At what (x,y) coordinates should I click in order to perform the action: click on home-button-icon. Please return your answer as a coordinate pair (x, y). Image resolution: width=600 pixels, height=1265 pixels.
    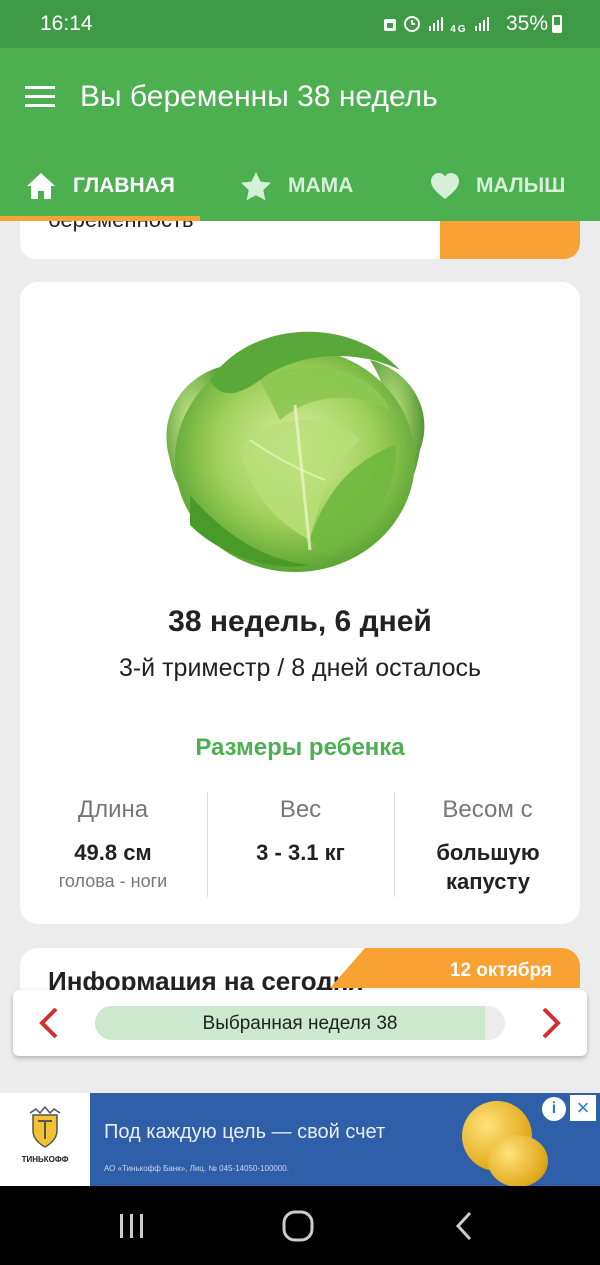
    Looking at the image, I should click on (298, 1226).